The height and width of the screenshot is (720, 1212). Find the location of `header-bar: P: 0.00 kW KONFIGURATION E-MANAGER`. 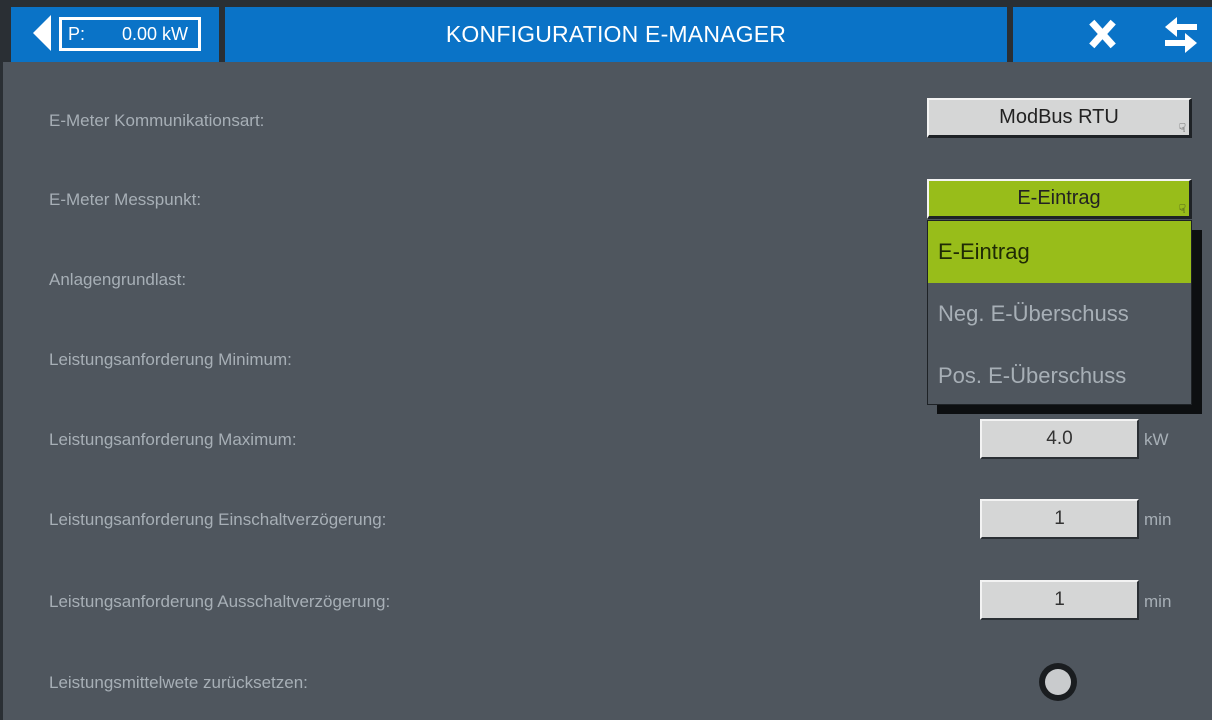

header-bar: P: 0.00 kW KONFIGURATION E-MANAGER is located at coordinates (607, 31).